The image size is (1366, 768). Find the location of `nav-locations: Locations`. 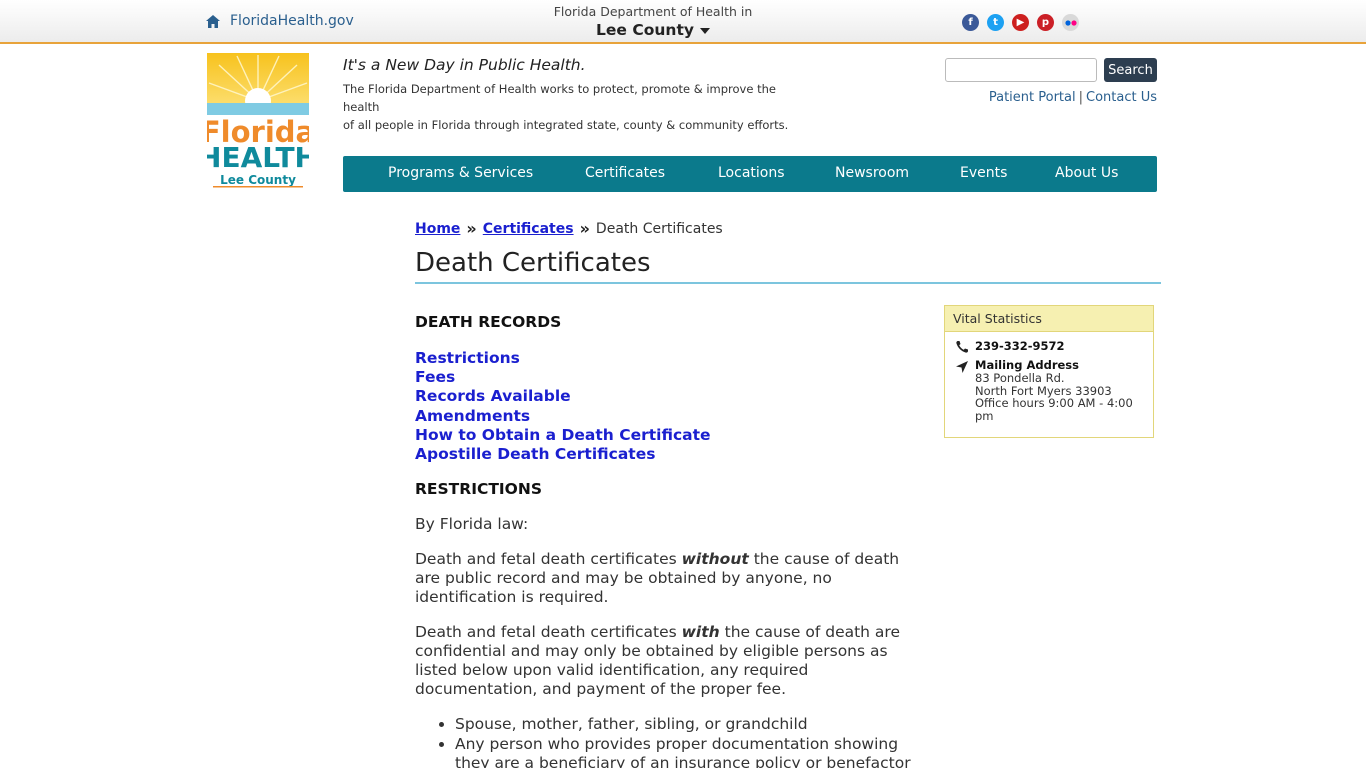

nav-locations: Locations is located at coordinates (751, 173).